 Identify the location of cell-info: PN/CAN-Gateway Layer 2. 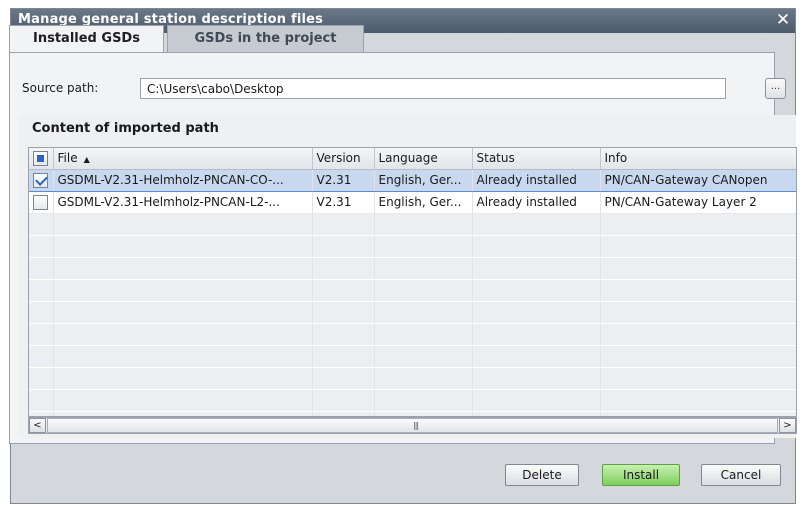
(698, 202).